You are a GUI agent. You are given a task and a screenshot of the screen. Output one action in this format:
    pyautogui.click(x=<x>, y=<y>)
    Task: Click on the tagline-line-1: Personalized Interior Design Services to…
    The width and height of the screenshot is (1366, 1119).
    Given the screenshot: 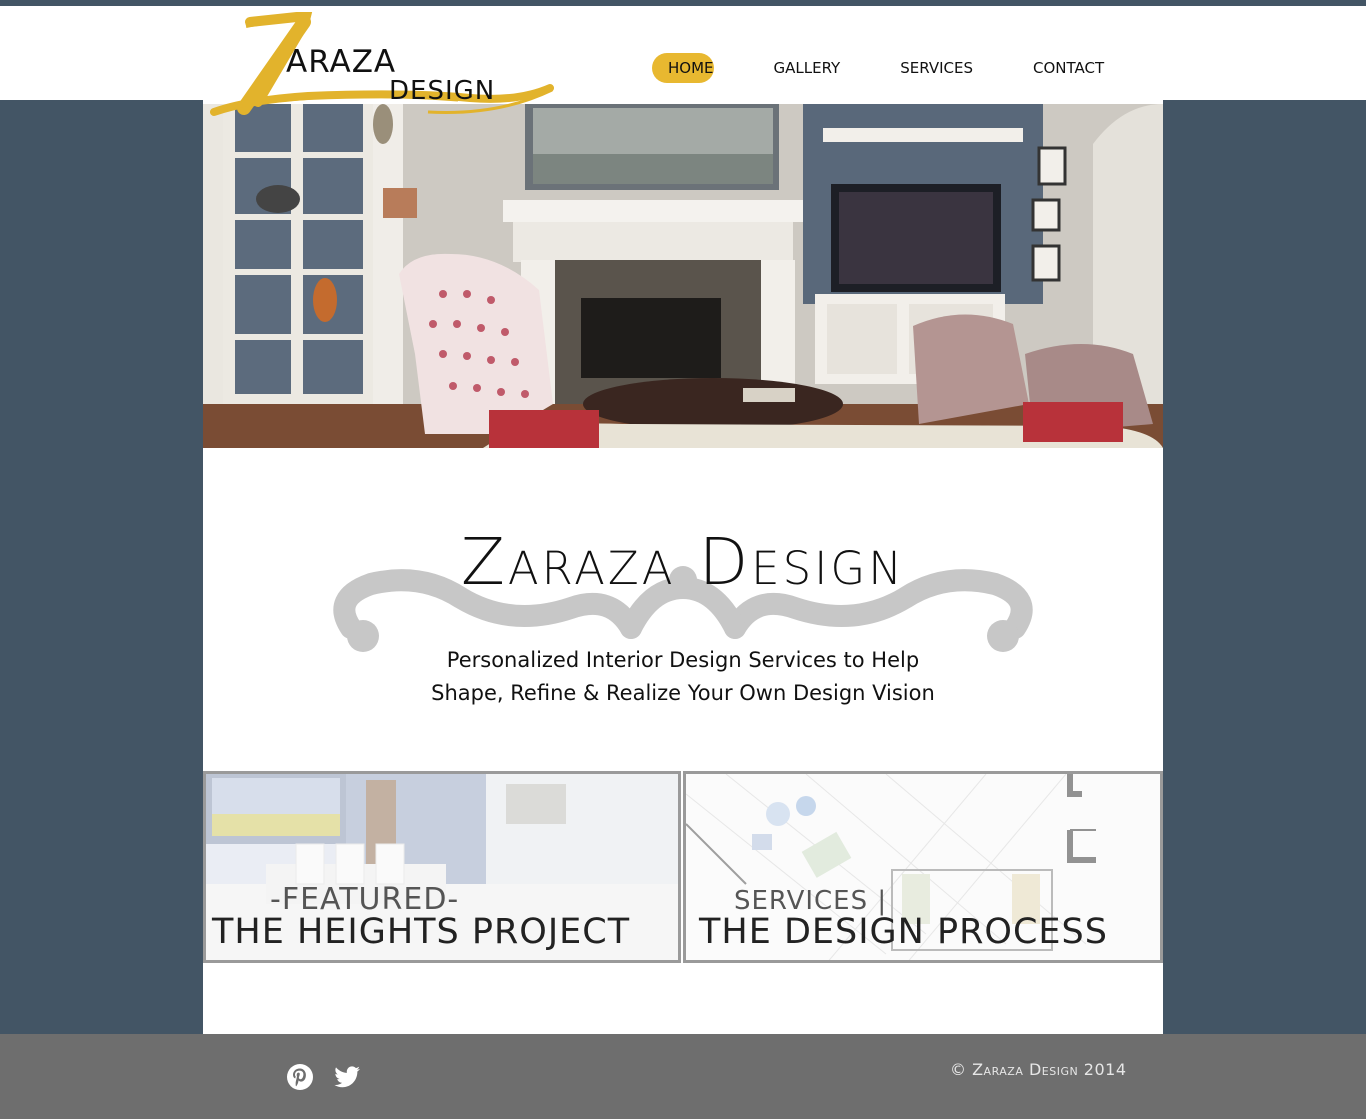 What is the action you would take?
    pyautogui.click(x=683, y=660)
    